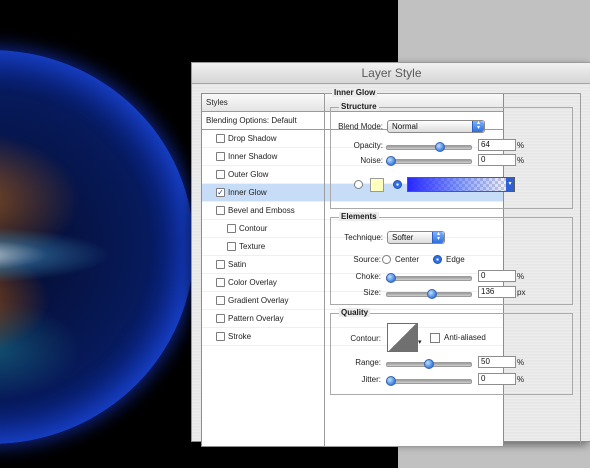 The image size is (590, 468). What do you see at coordinates (252, 138) in the screenshot?
I see `style-item-label: Drop Shadow` at bounding box center [252, 138].